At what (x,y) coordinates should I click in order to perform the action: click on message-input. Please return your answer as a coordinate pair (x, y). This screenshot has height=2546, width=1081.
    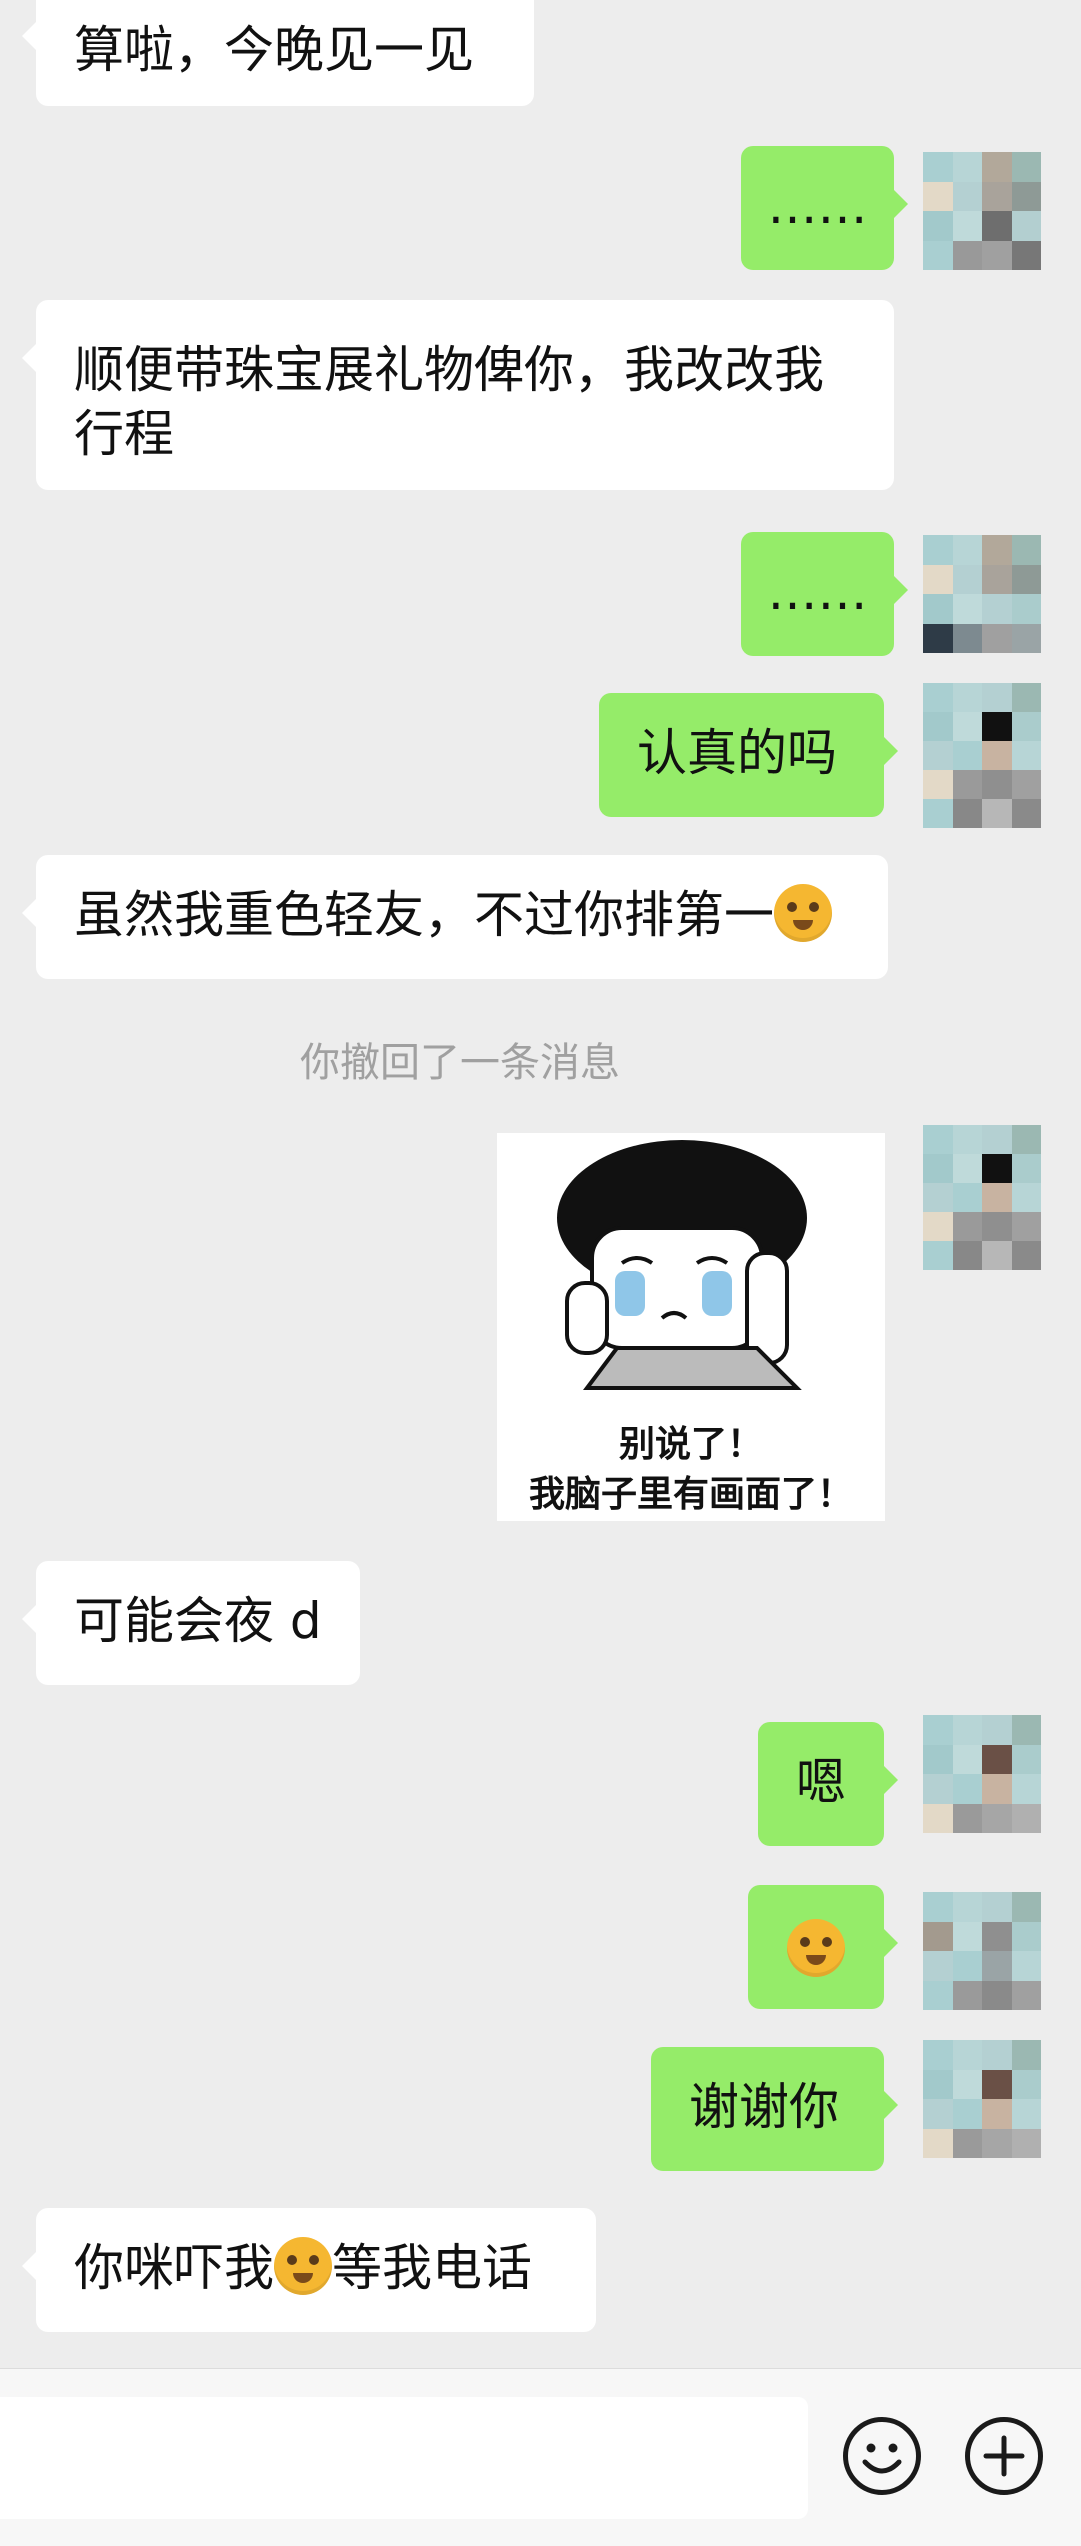
    Looking at the image, I should click on (404, 2458).